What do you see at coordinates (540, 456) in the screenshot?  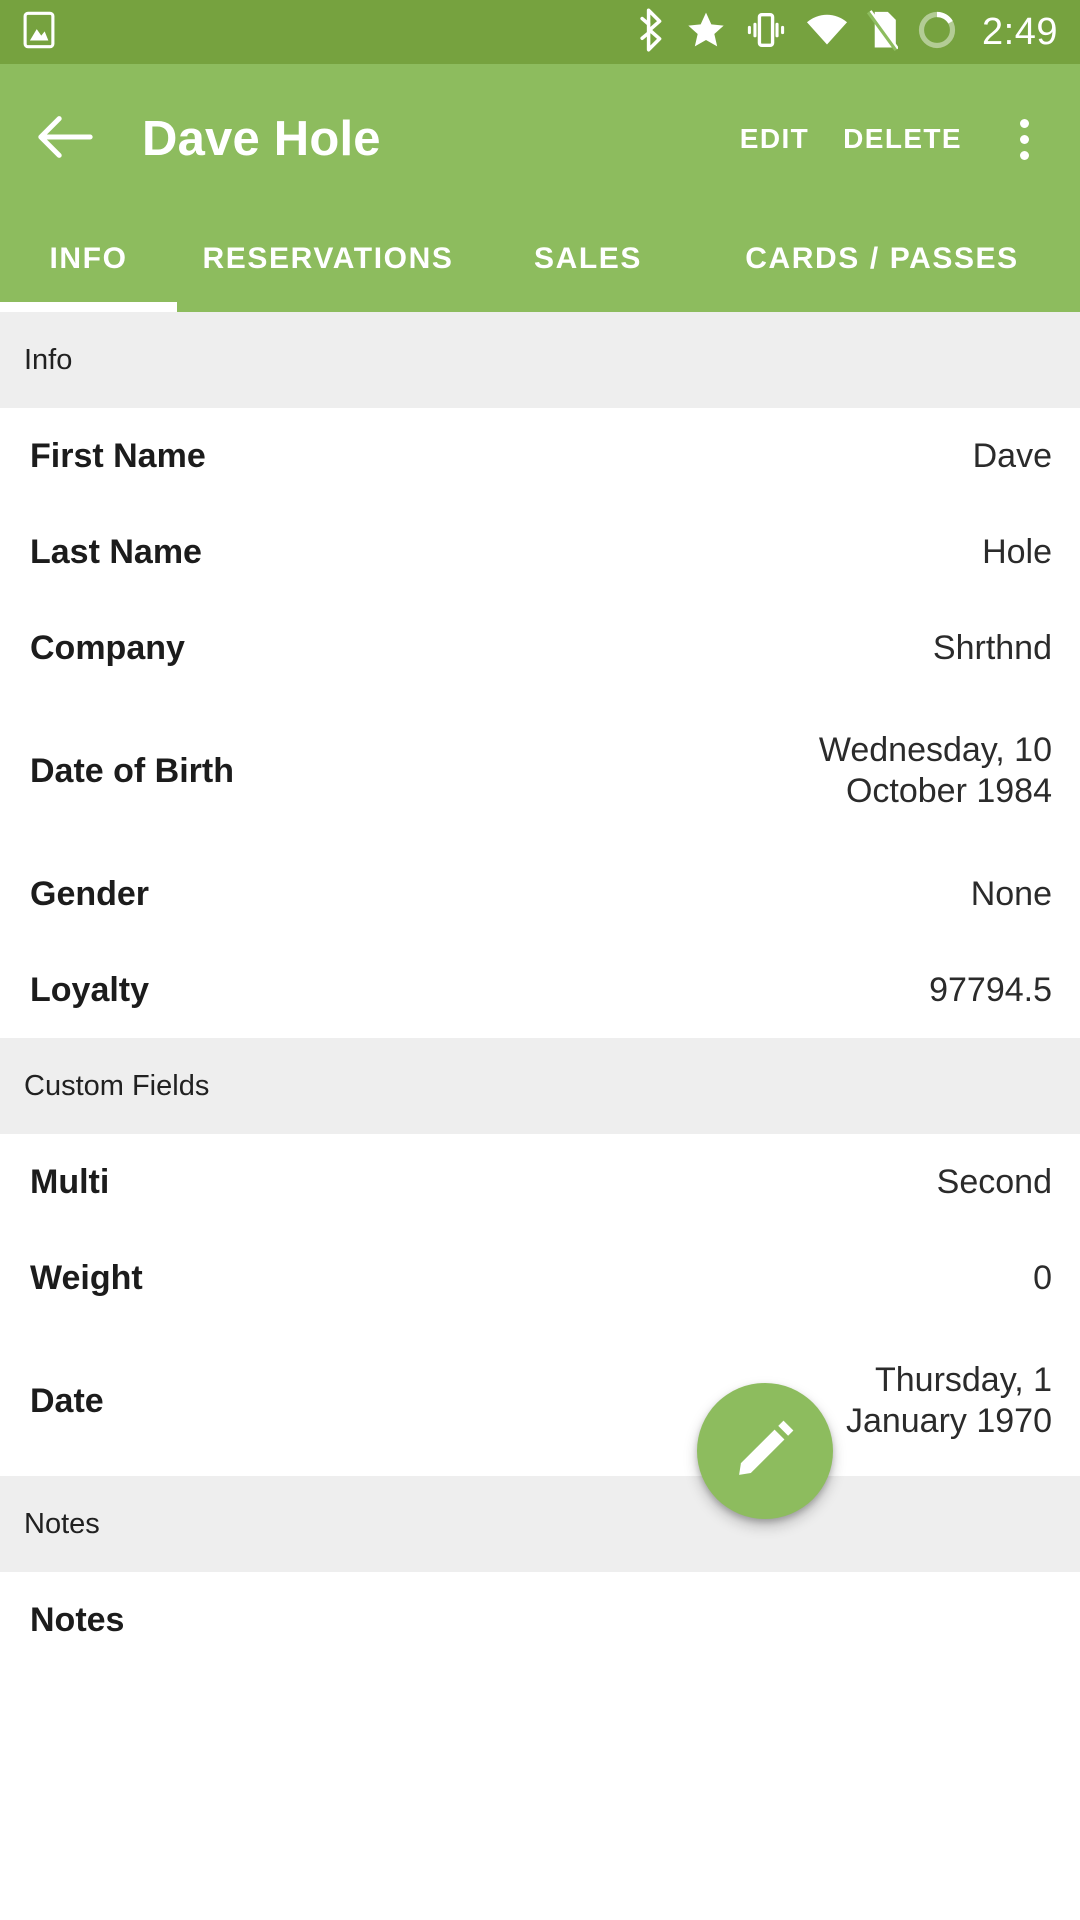 I see `table-row: First Name Dave` at bounding box center [540, 456].